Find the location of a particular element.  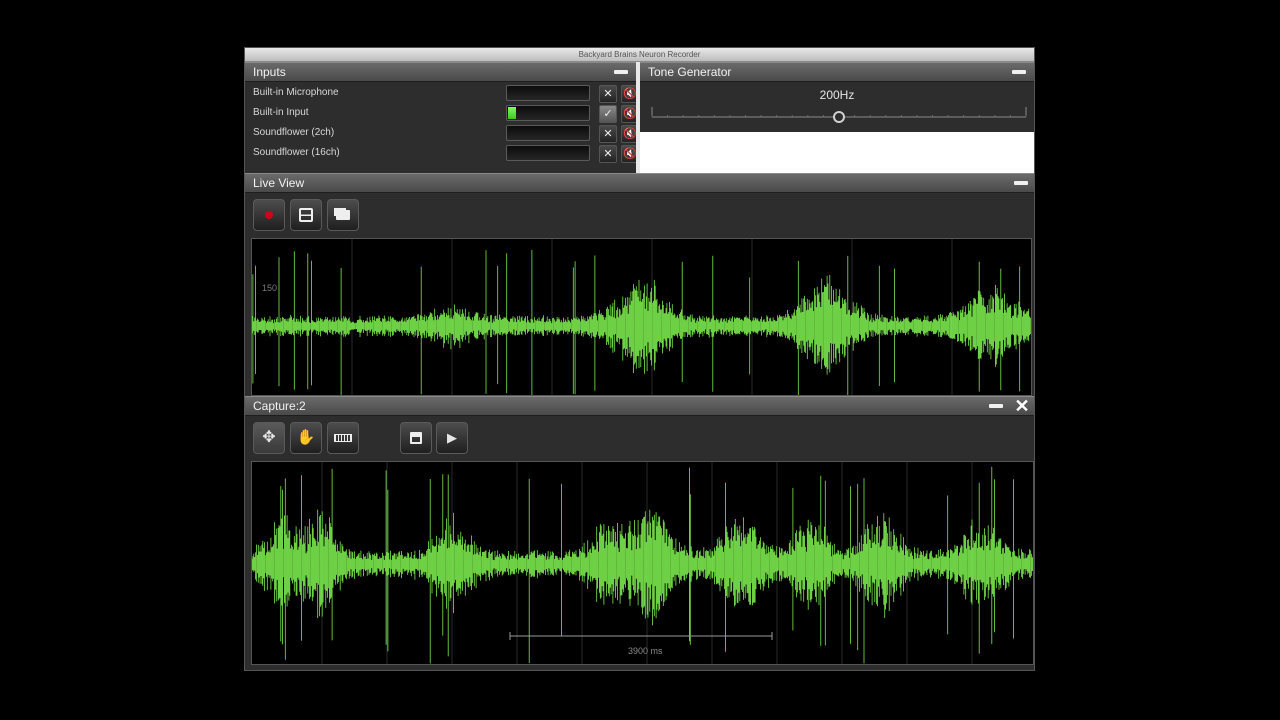

window-title: Backyard Brains Neuron Recorder is located at coordinates (639, 54).